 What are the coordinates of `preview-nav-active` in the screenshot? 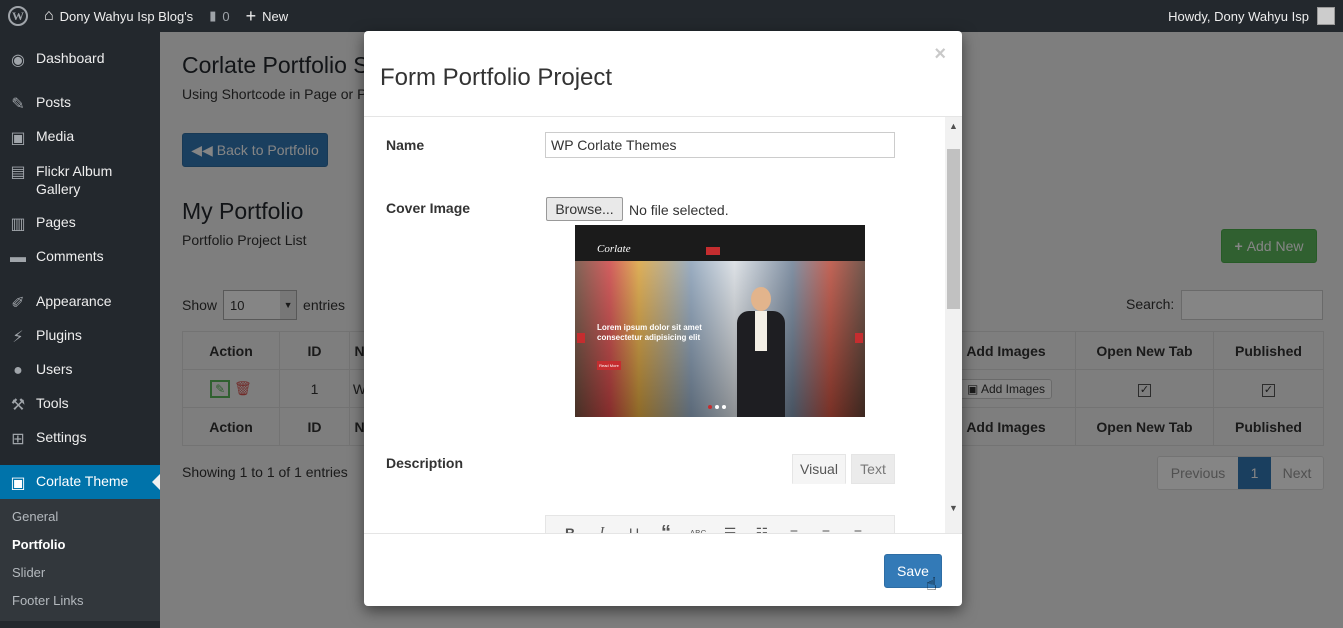 It's located at (713, 251).